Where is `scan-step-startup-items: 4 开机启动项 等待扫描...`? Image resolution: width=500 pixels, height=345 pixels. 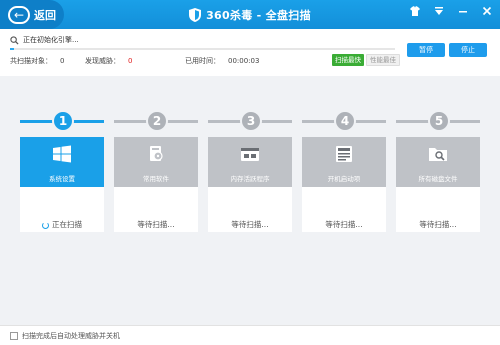
scan-step-startup-items: 4 开机启动项 等待扫描... is located at coordinates (344, 175).